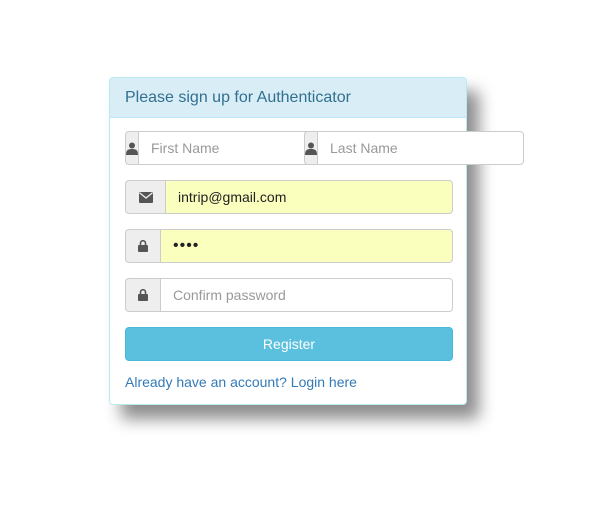 This screenshot has height=510, width=605. I want to click on first-name-group, so click(235, 148).